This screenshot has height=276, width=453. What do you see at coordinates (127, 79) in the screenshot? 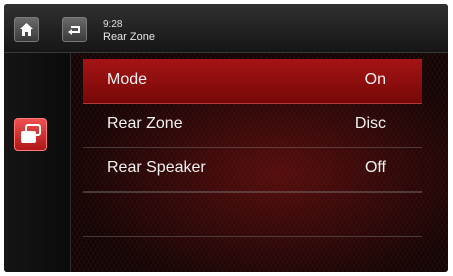
I see `menu-row-label: Mode` at bounding box center [127, 79].